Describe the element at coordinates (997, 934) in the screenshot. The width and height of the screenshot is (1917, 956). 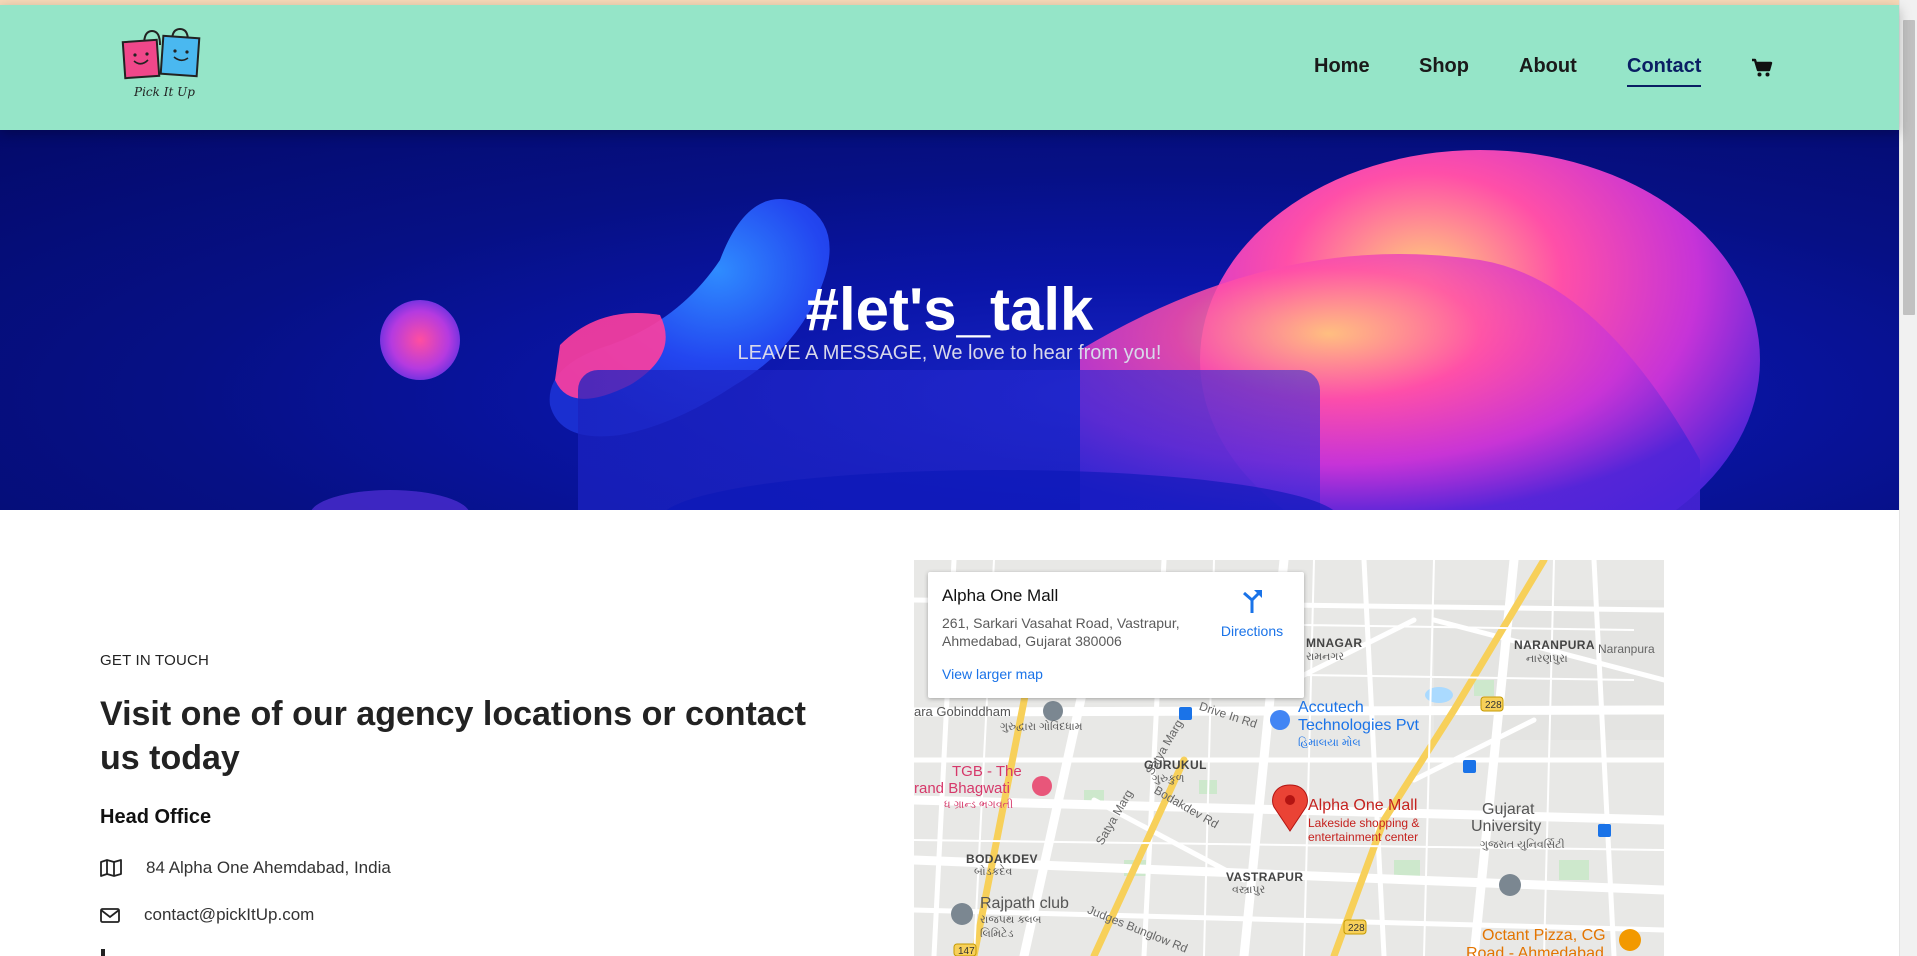
I see `map-label-rajpath-gu-2: લિમિટેડ` at that location.